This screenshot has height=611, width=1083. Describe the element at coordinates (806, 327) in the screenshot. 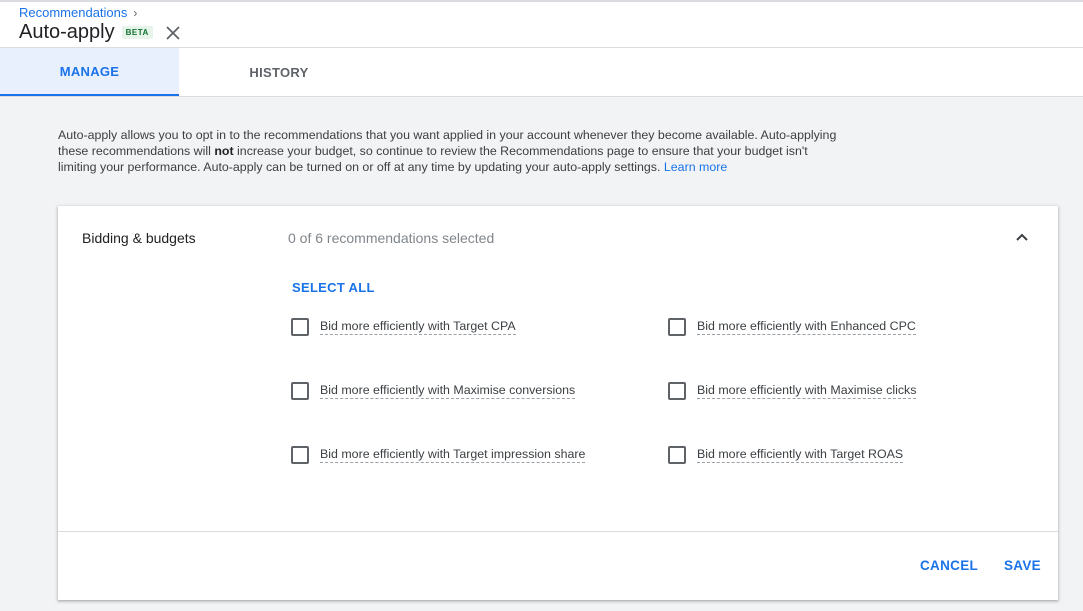

I see `option-label: Bid more efficiently with Enhanced CPC` at that location.